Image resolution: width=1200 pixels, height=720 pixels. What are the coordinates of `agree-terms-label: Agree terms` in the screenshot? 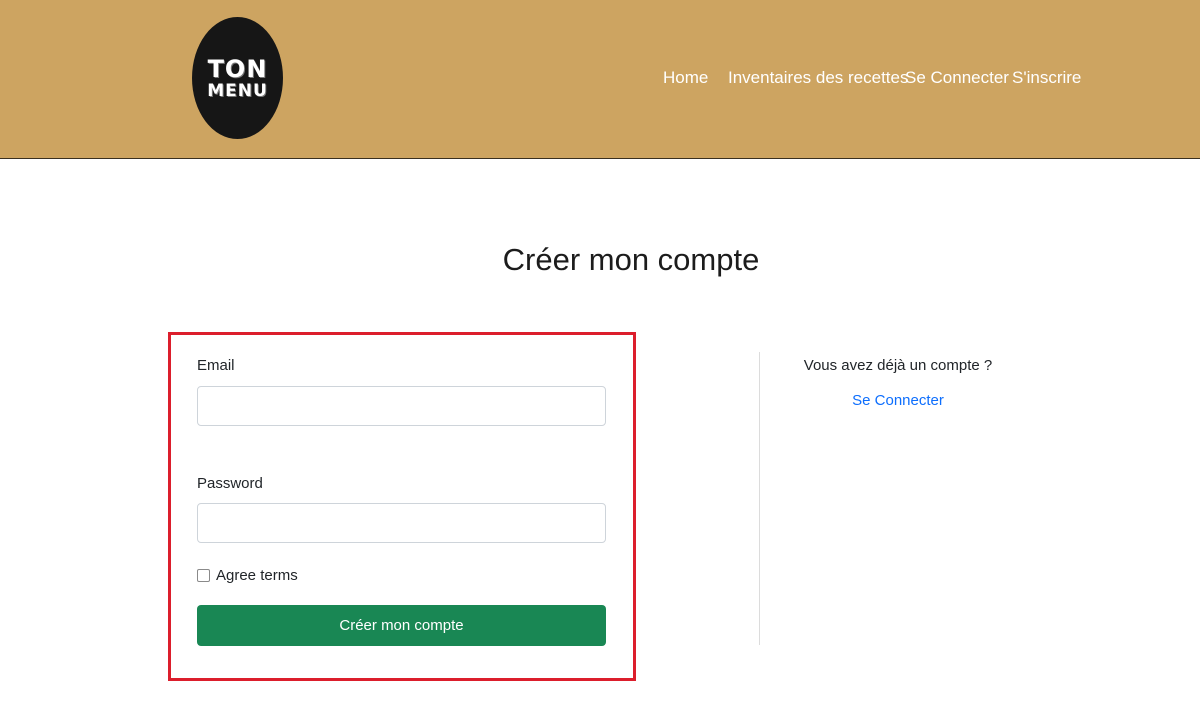 It's located at (257, 575).